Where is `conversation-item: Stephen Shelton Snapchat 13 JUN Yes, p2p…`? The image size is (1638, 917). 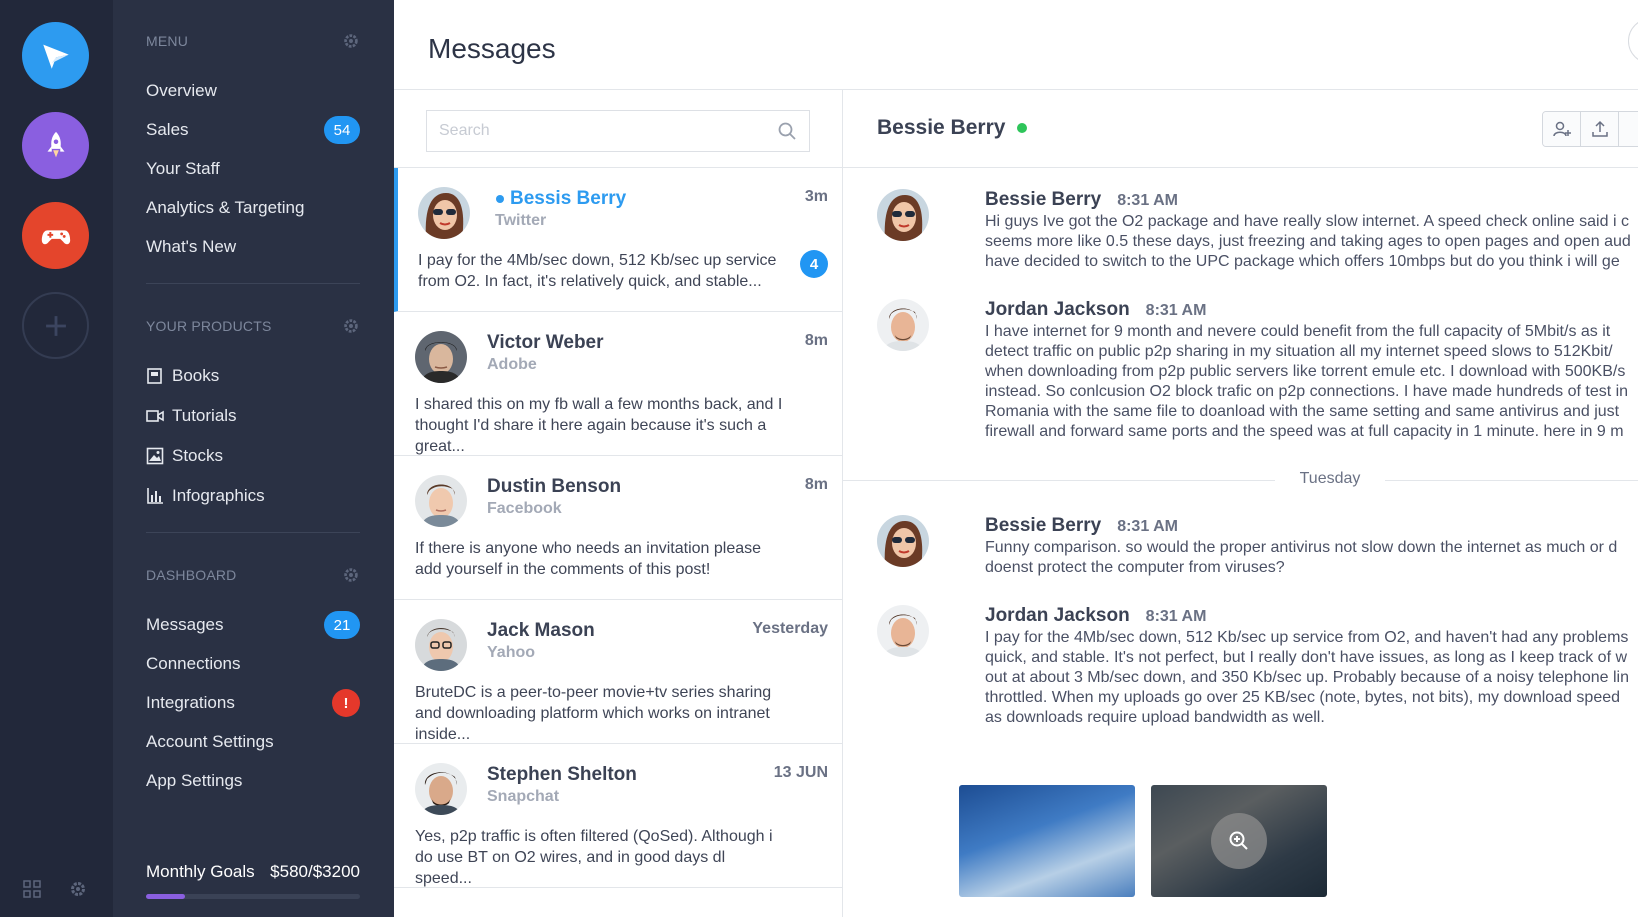
conversation-item: Stephen Shelton Snapchat 13 JUN Yes, p2p… is located at coordinates (618, 816).